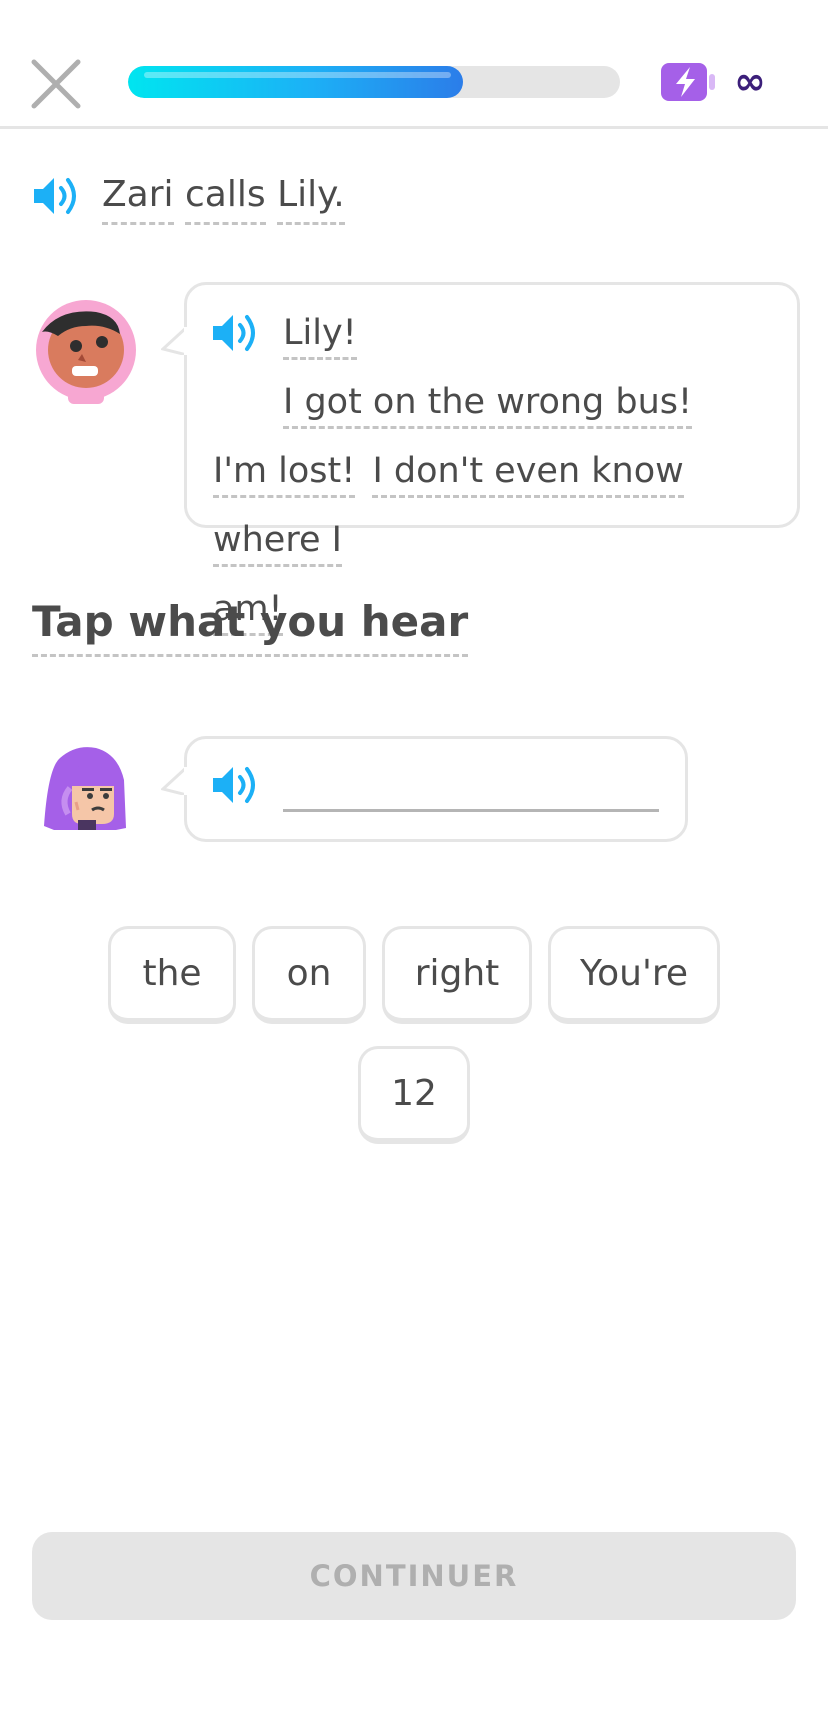  I want to click on energy-battery-icon, so click(688, 82).